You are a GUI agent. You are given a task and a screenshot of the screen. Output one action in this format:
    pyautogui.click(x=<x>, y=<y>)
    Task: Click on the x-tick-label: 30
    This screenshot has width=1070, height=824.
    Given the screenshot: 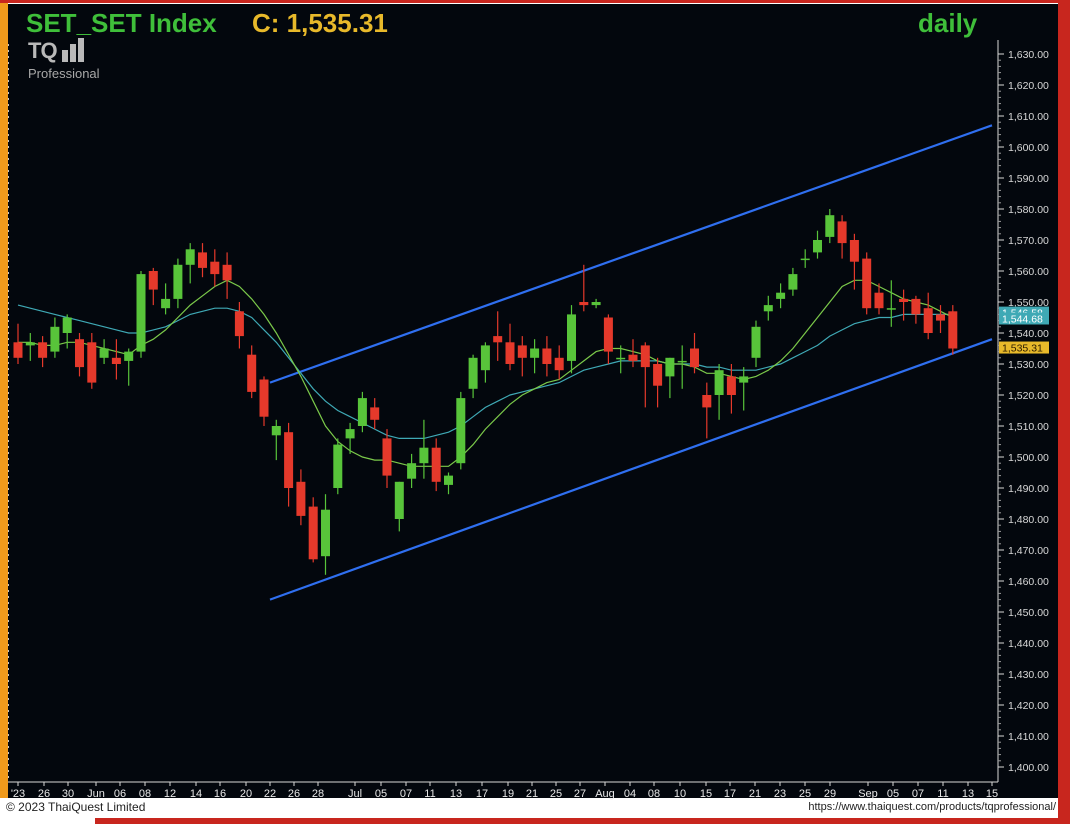 What is the action you would take?
    pyautogui.click(x=68, y=794)
    